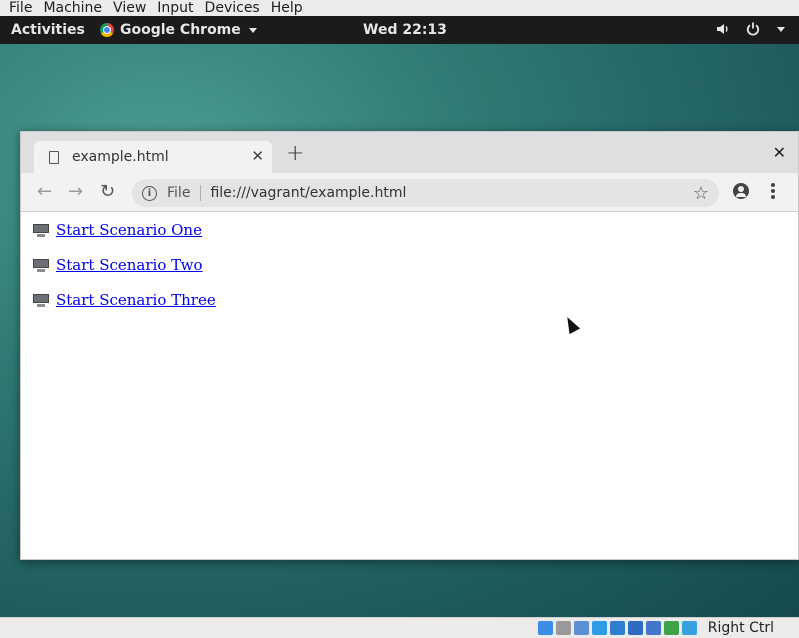 The image size is (799, 638). What do you see at coordinates (107, 30) in the screenshot?
I see `chrome-logo-icon` at bounding box center [107, 30].